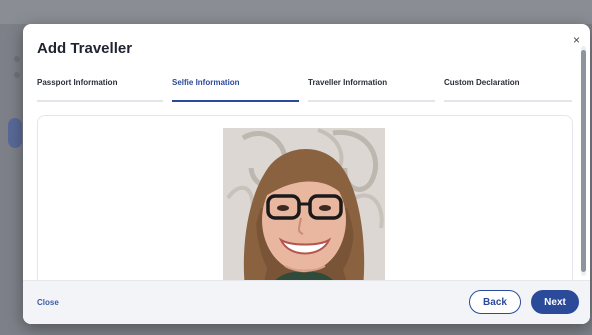 The width and height of the screenshot is (592, 335). What do you see at coordinates (235, 90) in the screenshot?
I see `tab-selfie-information: Selfie Information` at bounding box center [235, 90].